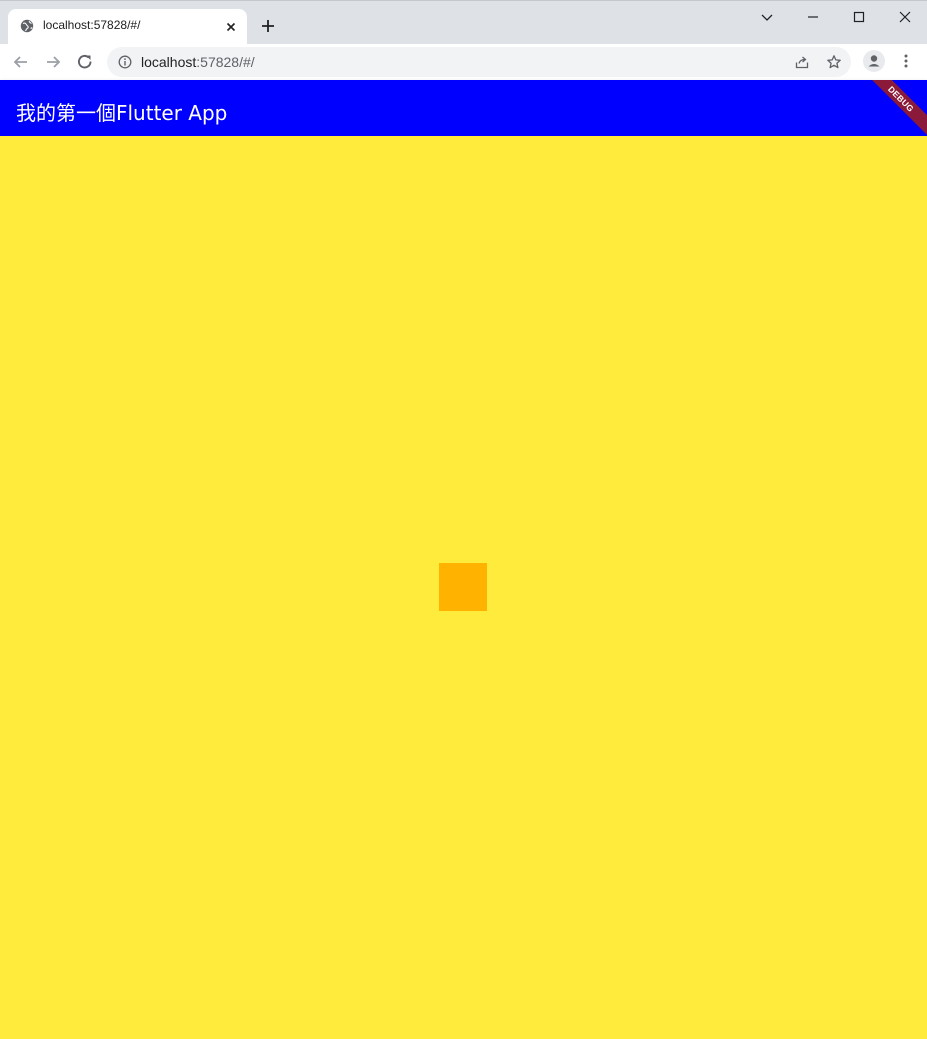 The width and height of the screenshot is (927, 1039). Describe the element at coordinates (463, 108) in the screenshot. I see `app-bar: 我的第一個Flutter App DEBUG` at that location.